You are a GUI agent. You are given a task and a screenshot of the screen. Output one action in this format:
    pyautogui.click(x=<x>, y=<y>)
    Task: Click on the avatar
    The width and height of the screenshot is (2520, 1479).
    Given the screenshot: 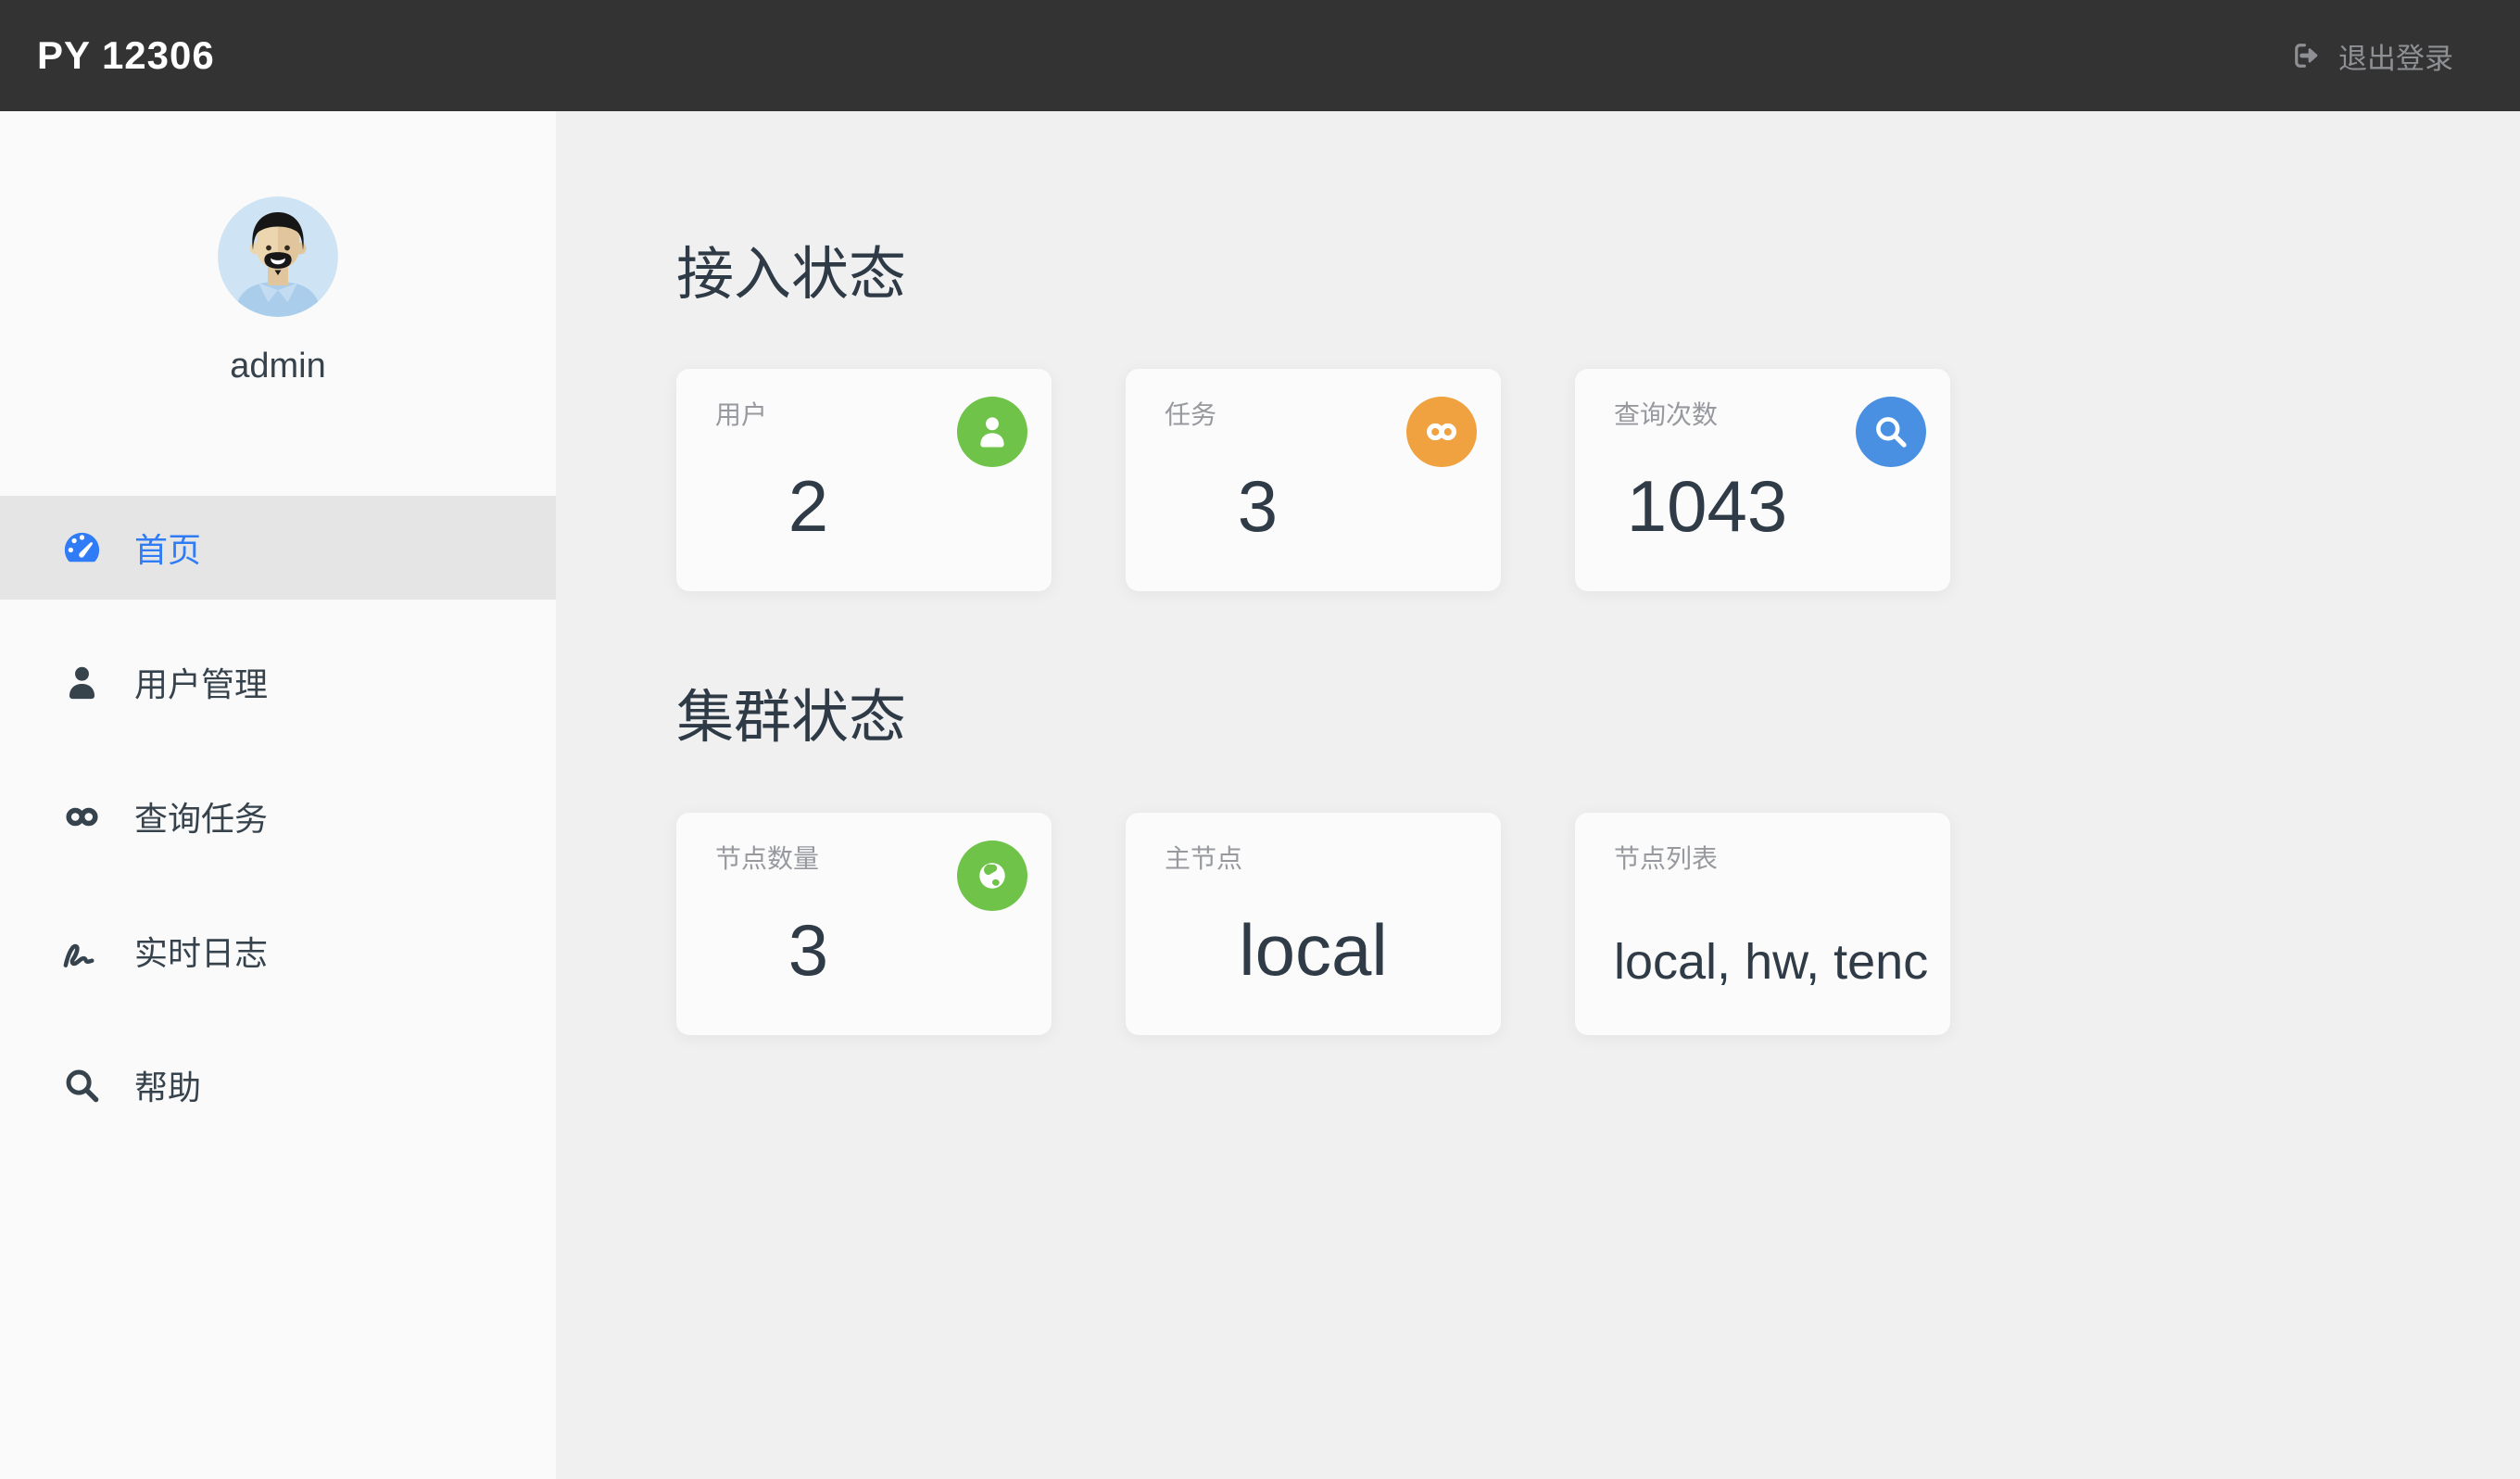 What is the action you would take?
    pyautogui.click(x=278, y=256)
    